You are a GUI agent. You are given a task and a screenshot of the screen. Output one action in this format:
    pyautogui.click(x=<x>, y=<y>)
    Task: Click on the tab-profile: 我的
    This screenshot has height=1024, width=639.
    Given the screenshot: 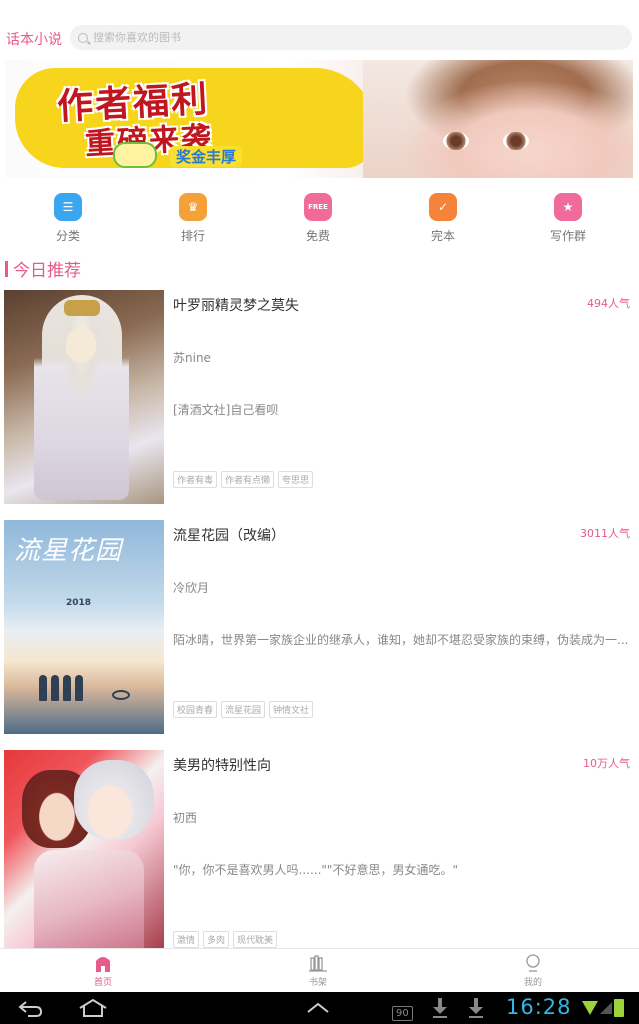 What is the action you would take?
    pyautogui.click(x=533, y=970)
    